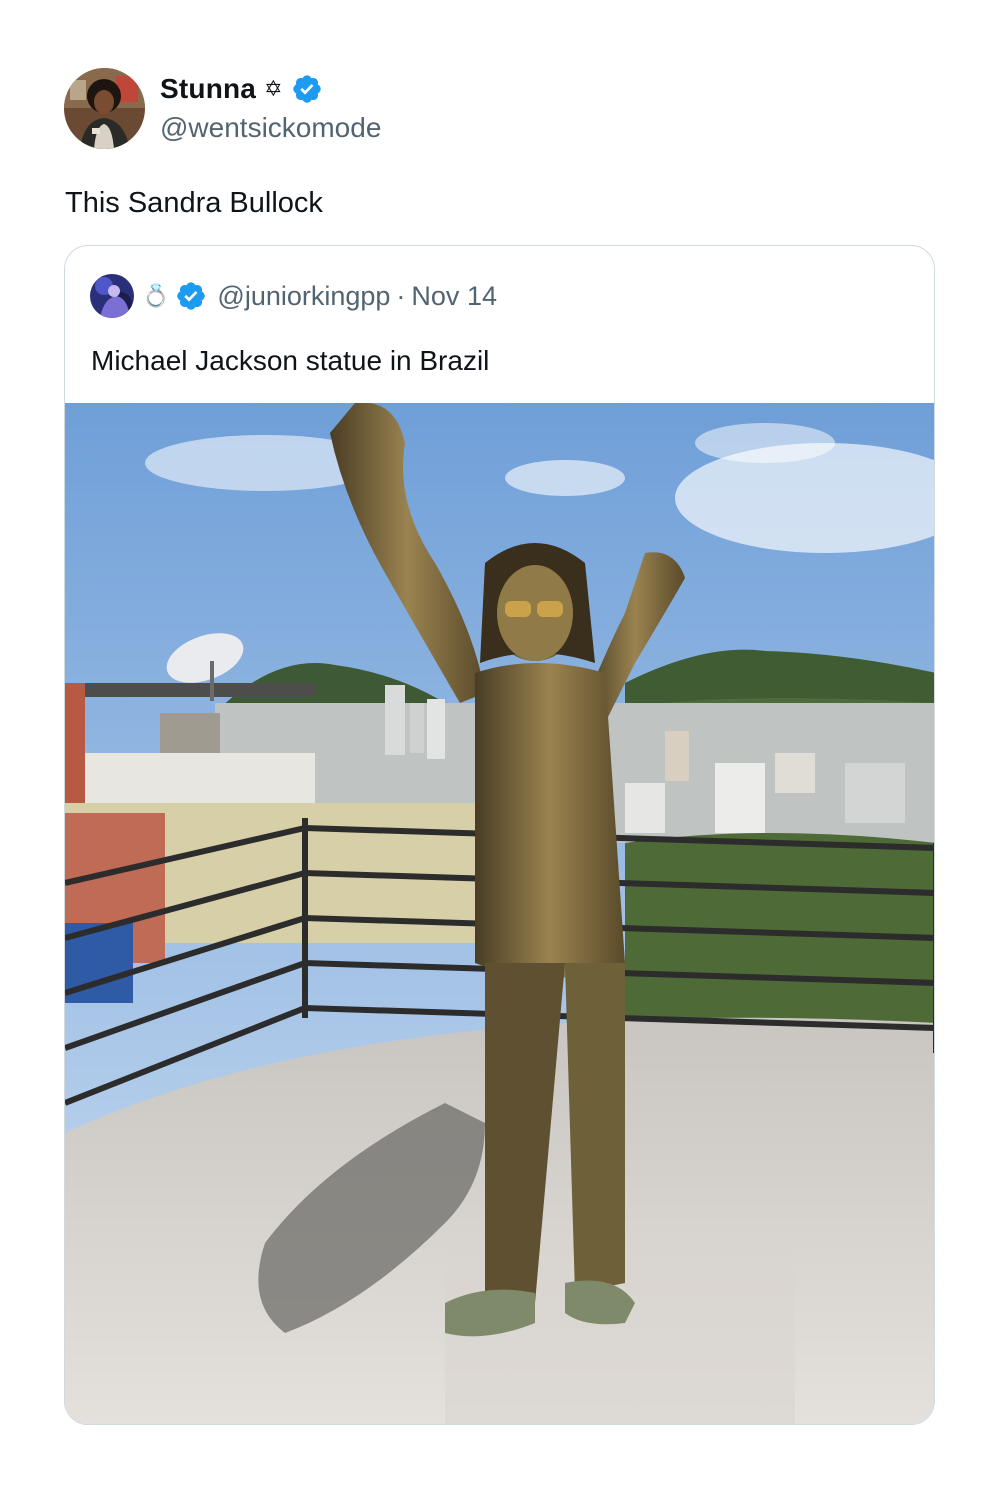 This screenshot has height=1488, width=996. Describe the element at coordinates (104, 108) in the screenshot. I see `author-avatar` at that location.